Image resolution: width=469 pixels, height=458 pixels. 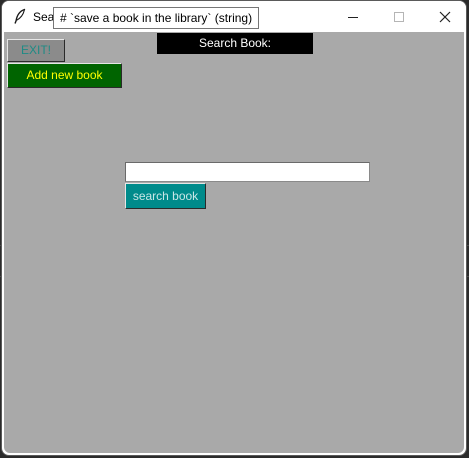 I want to click on minimize-icon, so click(x=353, y=17).